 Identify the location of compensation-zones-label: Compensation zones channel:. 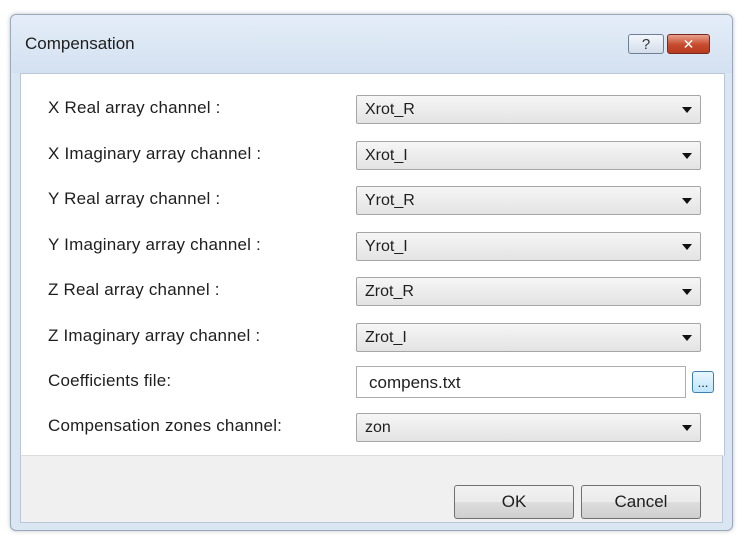
(165, 425).